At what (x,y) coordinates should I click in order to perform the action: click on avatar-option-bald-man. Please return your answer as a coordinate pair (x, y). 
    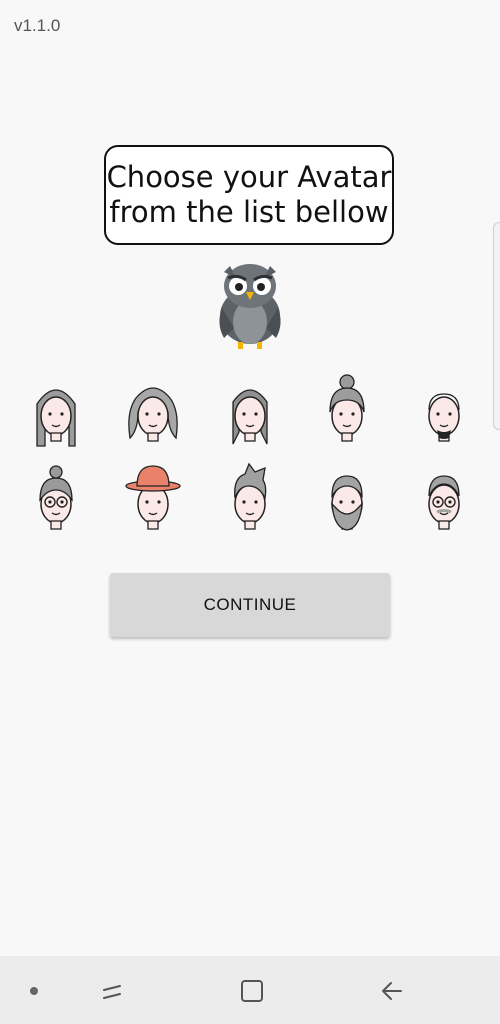
    Looking at the image, I should click on (443, 412).